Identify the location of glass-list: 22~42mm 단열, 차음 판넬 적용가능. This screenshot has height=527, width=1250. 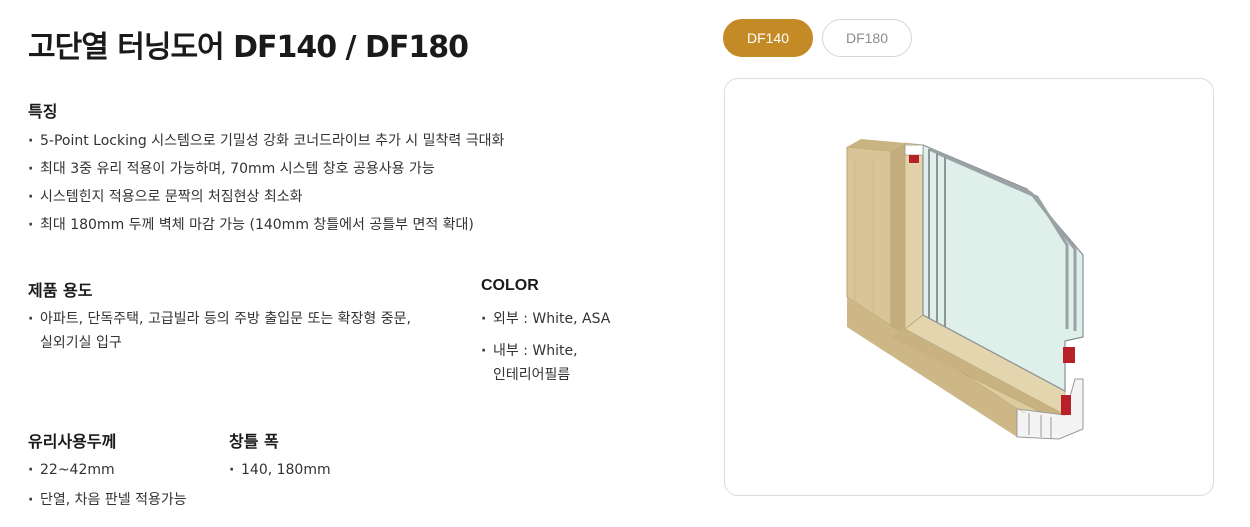
(107, 485).